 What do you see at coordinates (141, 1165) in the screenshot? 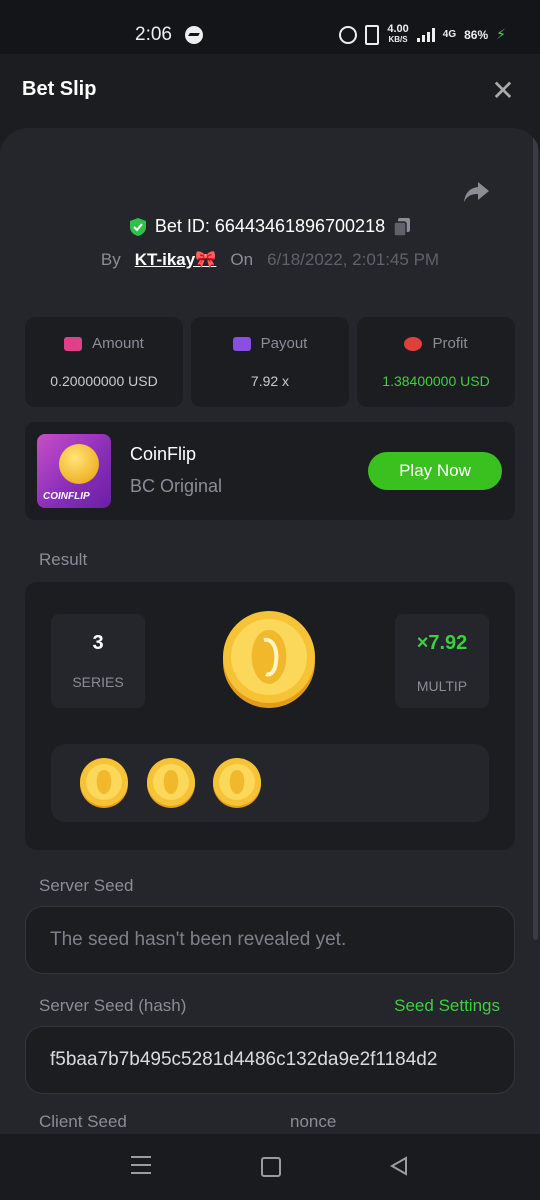
I see `recent-apps-icon` at bounding box center [141, 1165].